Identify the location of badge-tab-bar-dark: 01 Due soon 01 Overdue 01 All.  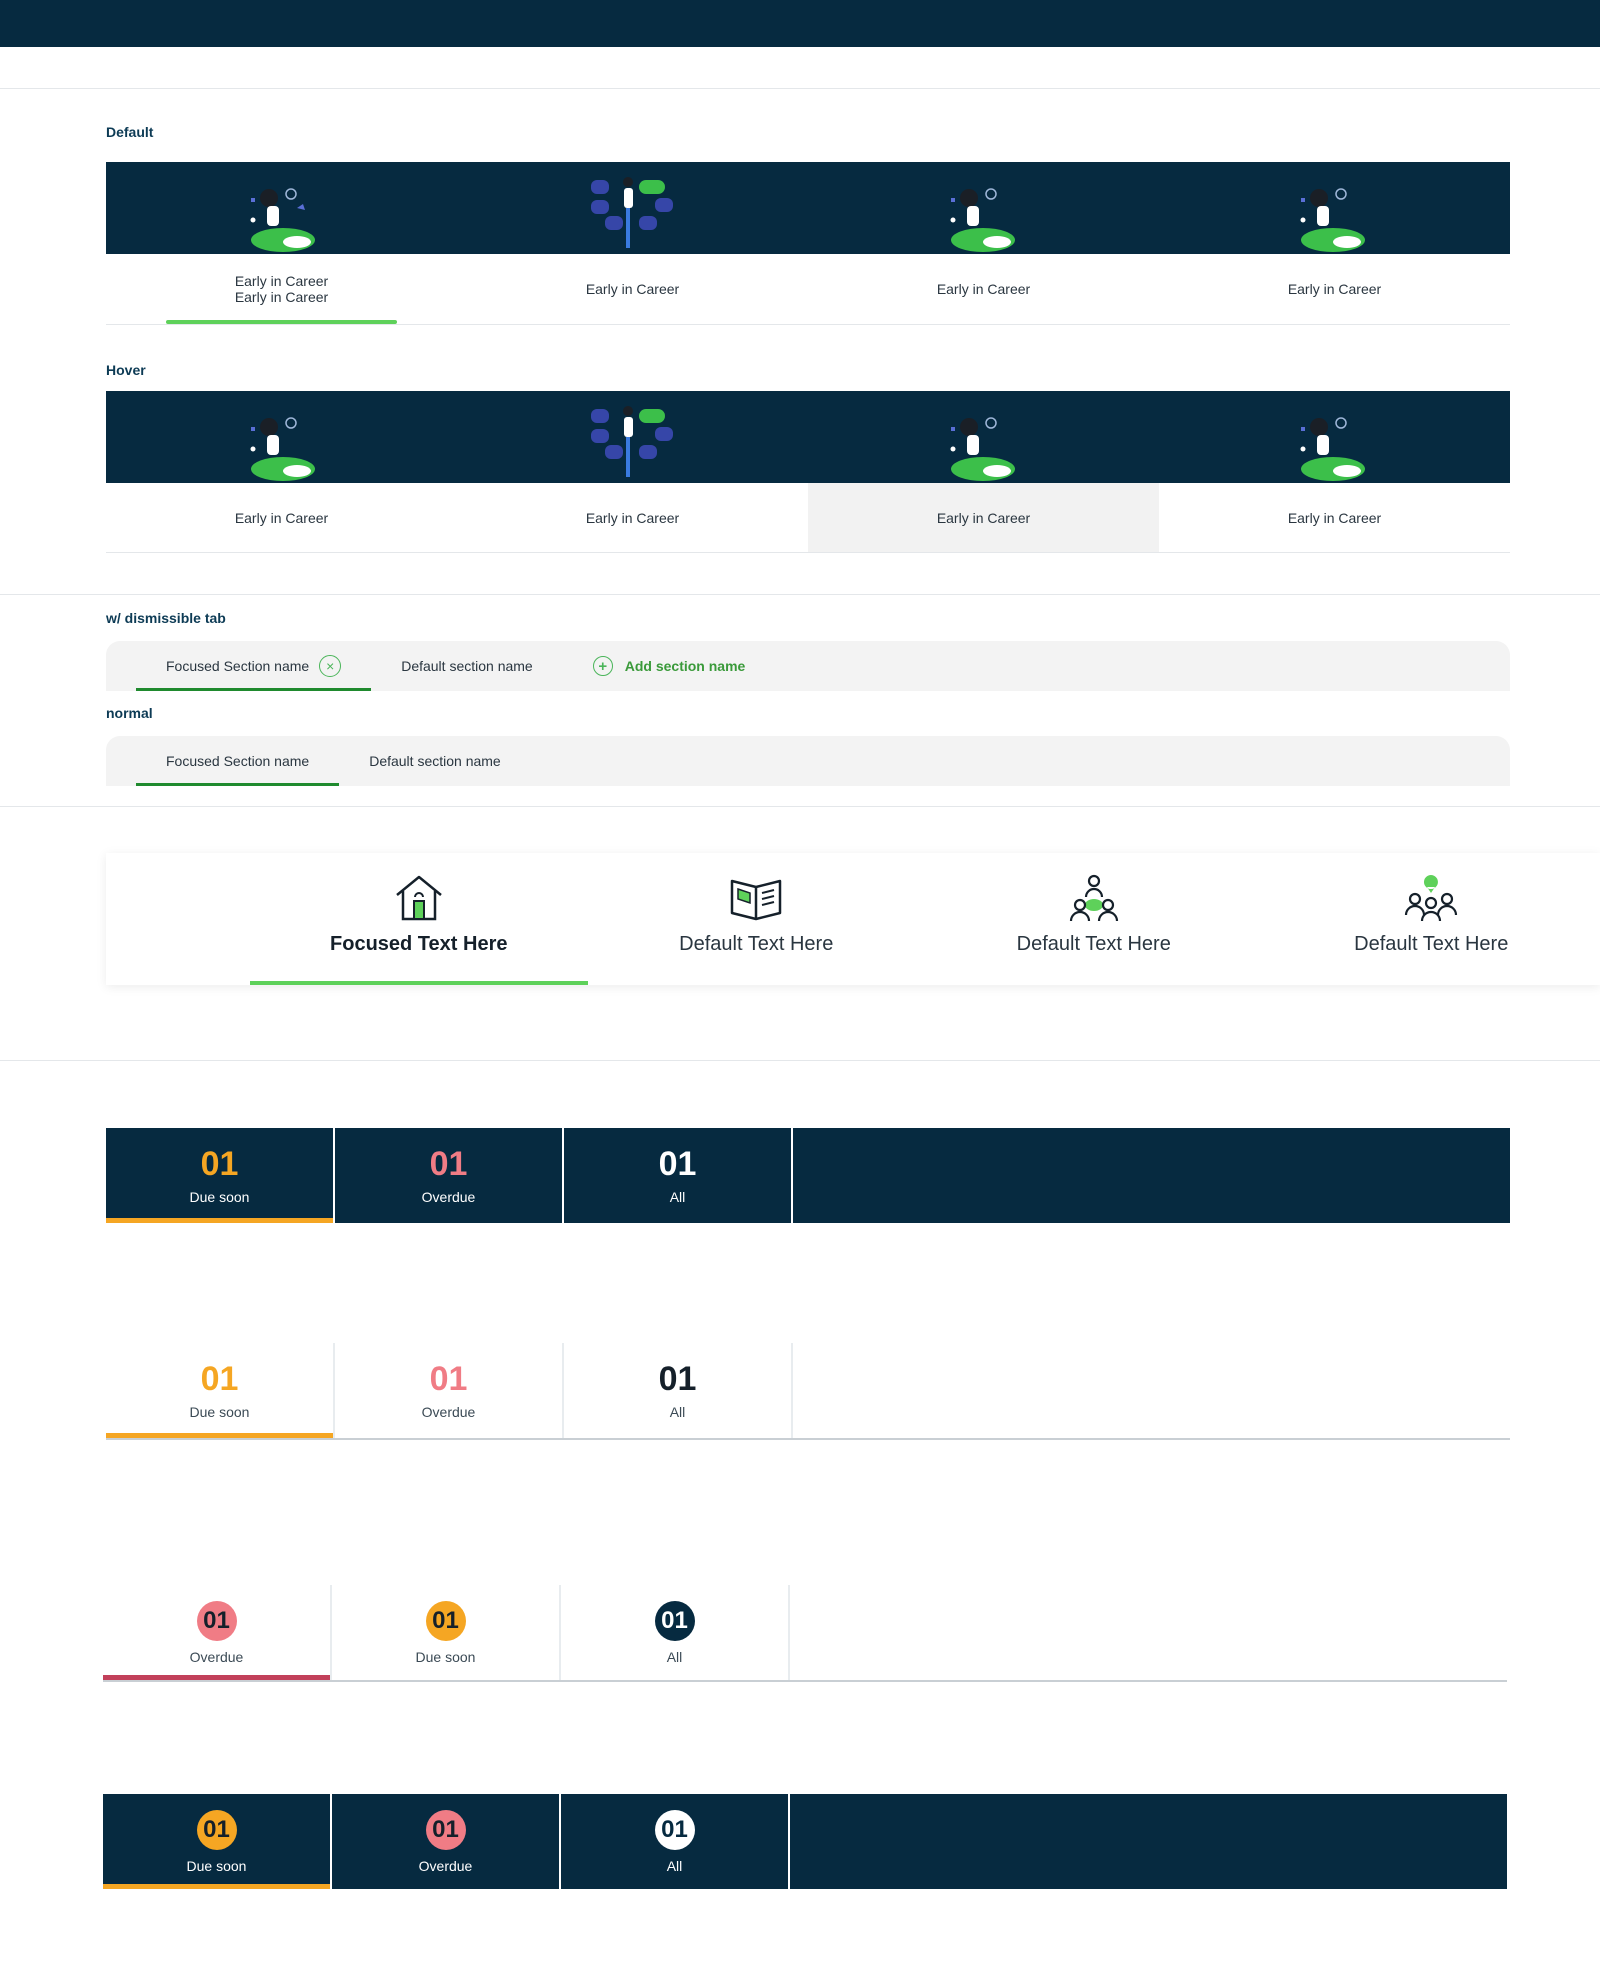
(805, 1841).